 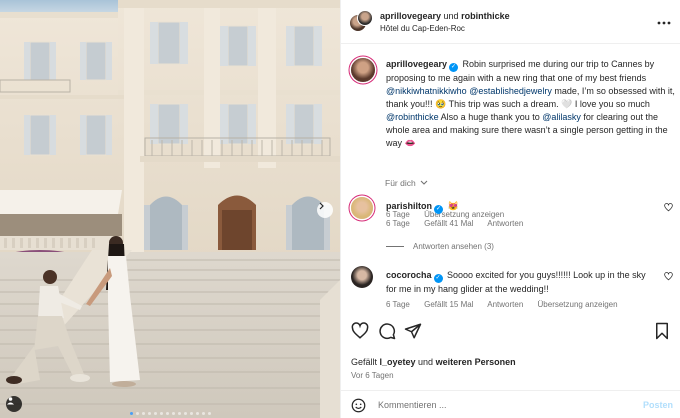 I want to click on emoji-icon, so click(x=358, y=405).